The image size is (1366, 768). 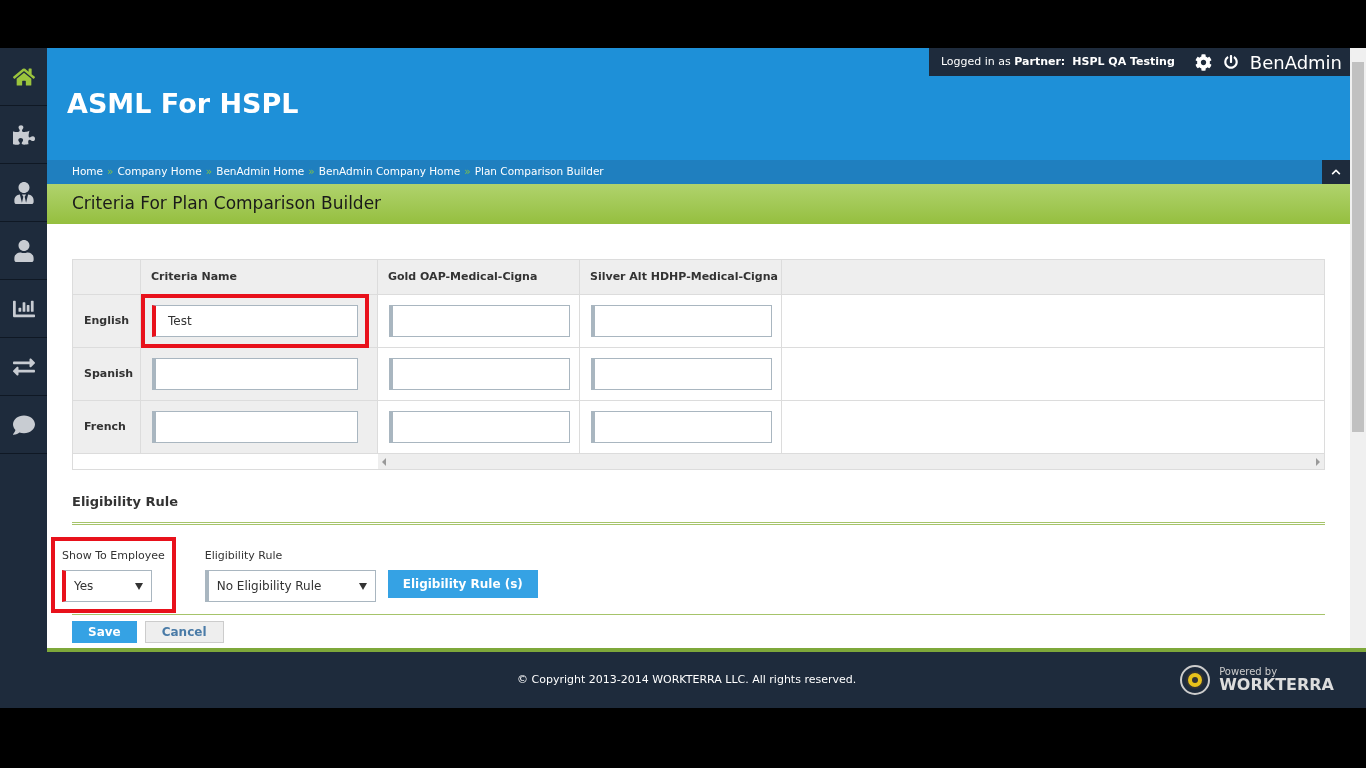 I want to click on chevron-up-icon, so click(x=1336, y=172).